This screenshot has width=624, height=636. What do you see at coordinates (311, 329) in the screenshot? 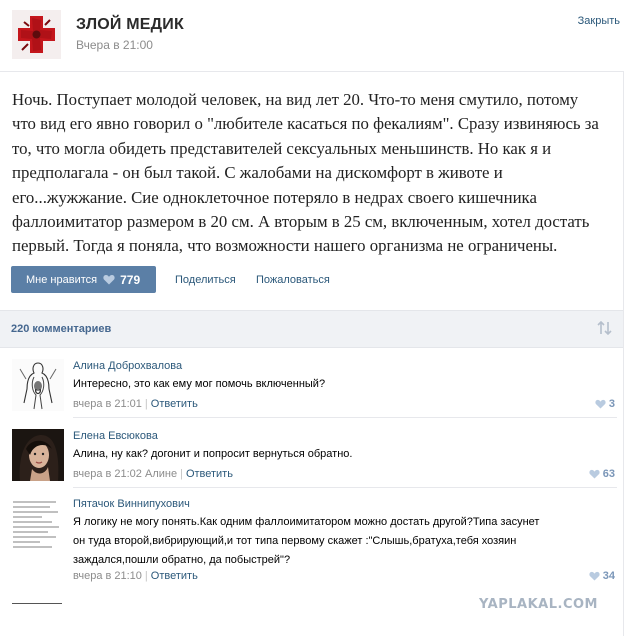
I see `comments-header: 220 комментариев` at bounding box center [311, 329].